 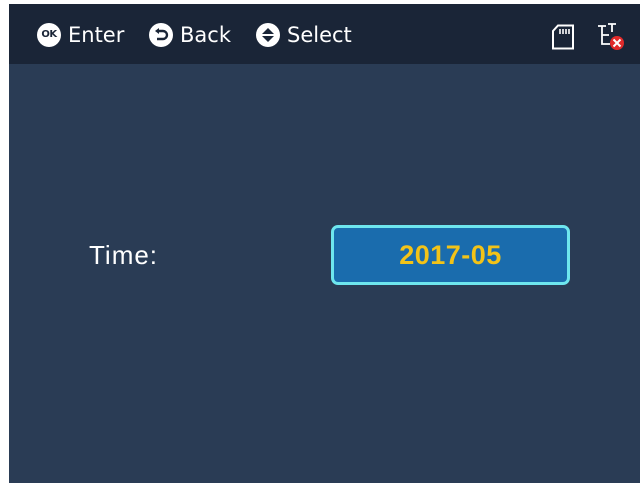 I want to click on top-hint-bar: OK Enter Back Select, so click(x=324, y=34).